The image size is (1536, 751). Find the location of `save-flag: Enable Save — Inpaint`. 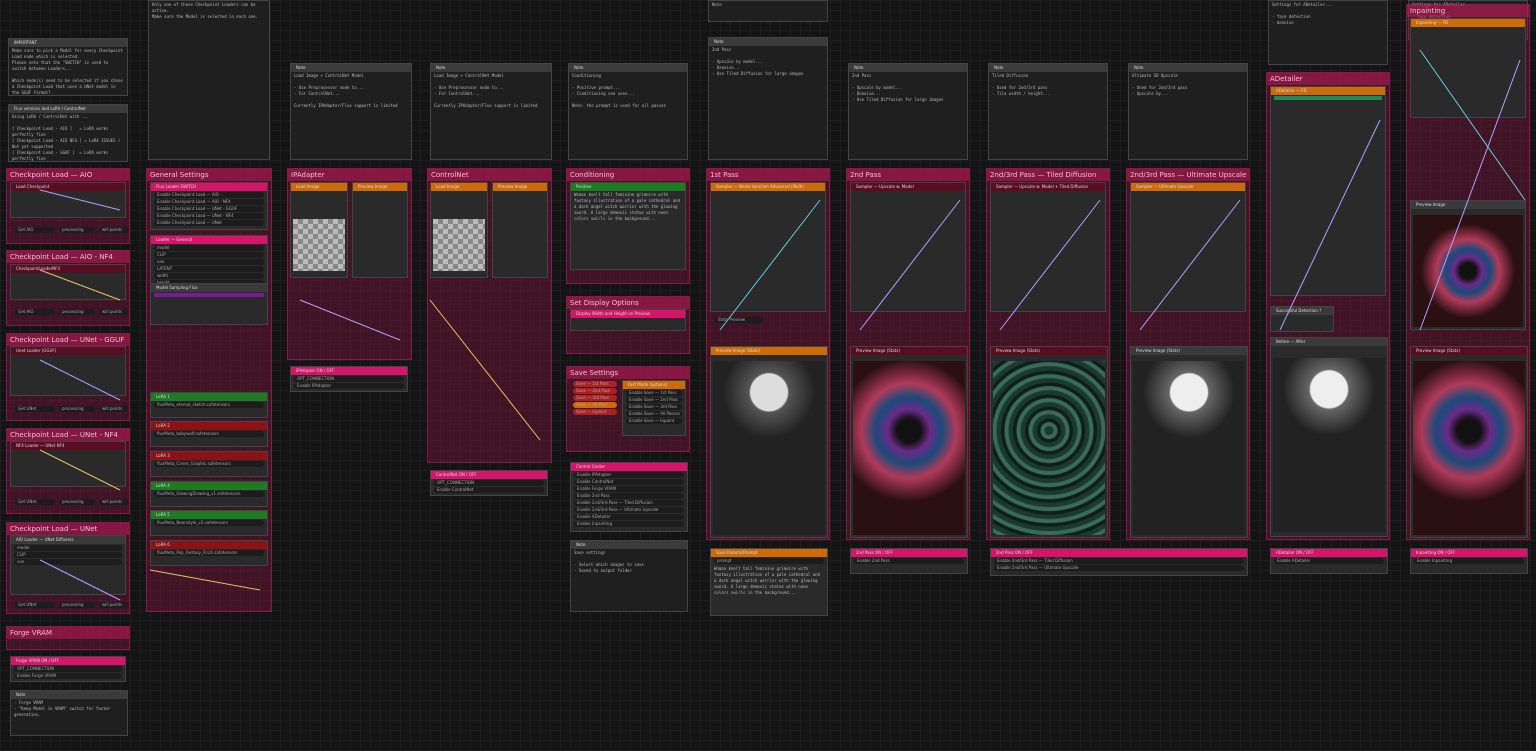

save-flag: Enable Save — Inpaint is located at coordinates (654, 421).